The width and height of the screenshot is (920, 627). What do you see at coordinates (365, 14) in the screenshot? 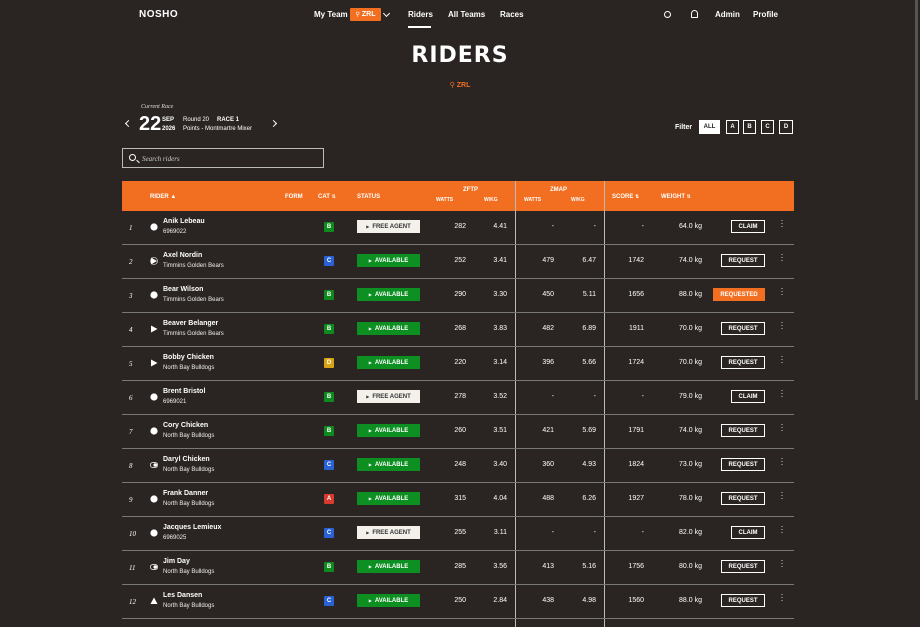
I see `team-badge: ⚲ ZRL` at bounding box center [365, 14].